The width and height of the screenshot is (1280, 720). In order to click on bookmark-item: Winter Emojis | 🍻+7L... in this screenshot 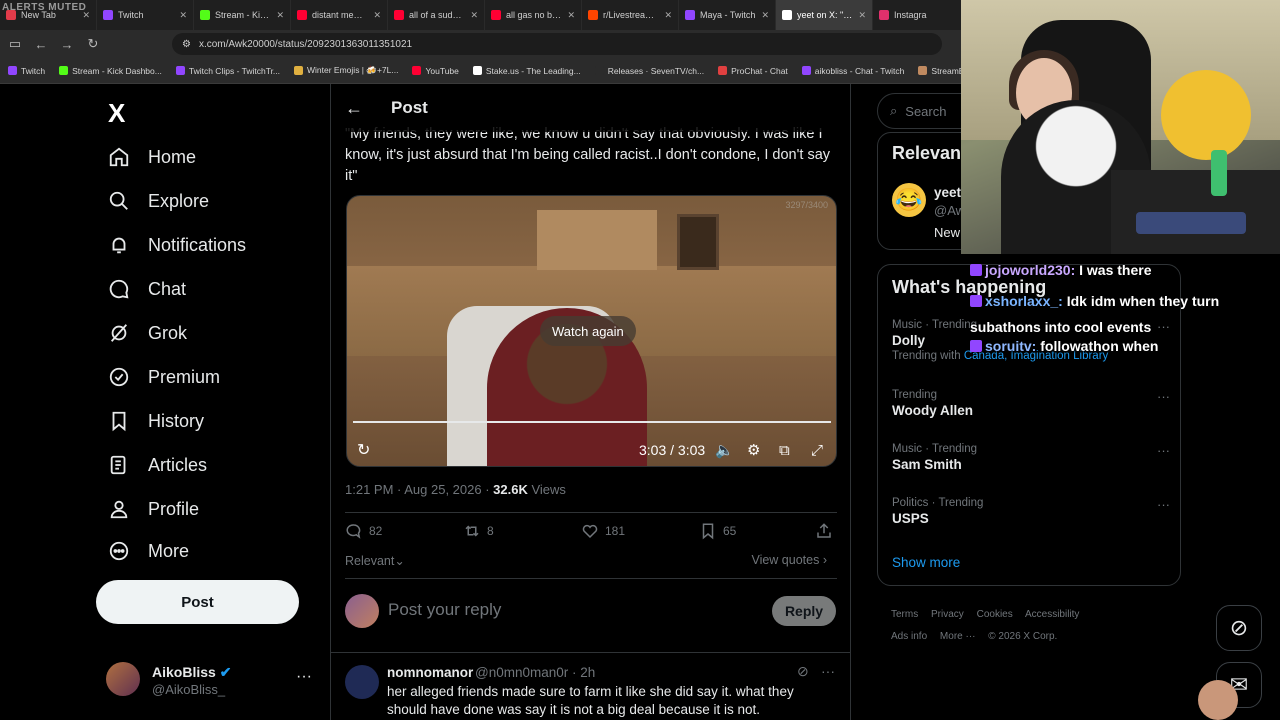, I will do `click(346, 70)`.